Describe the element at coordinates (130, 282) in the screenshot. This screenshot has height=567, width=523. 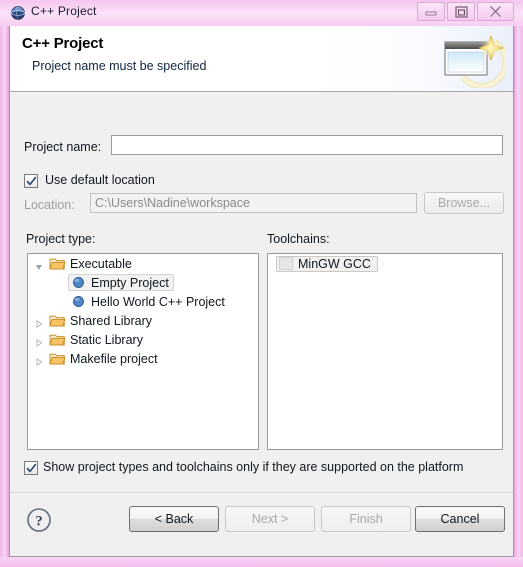
I see `project-type-item-label: Empty Project` at that location.